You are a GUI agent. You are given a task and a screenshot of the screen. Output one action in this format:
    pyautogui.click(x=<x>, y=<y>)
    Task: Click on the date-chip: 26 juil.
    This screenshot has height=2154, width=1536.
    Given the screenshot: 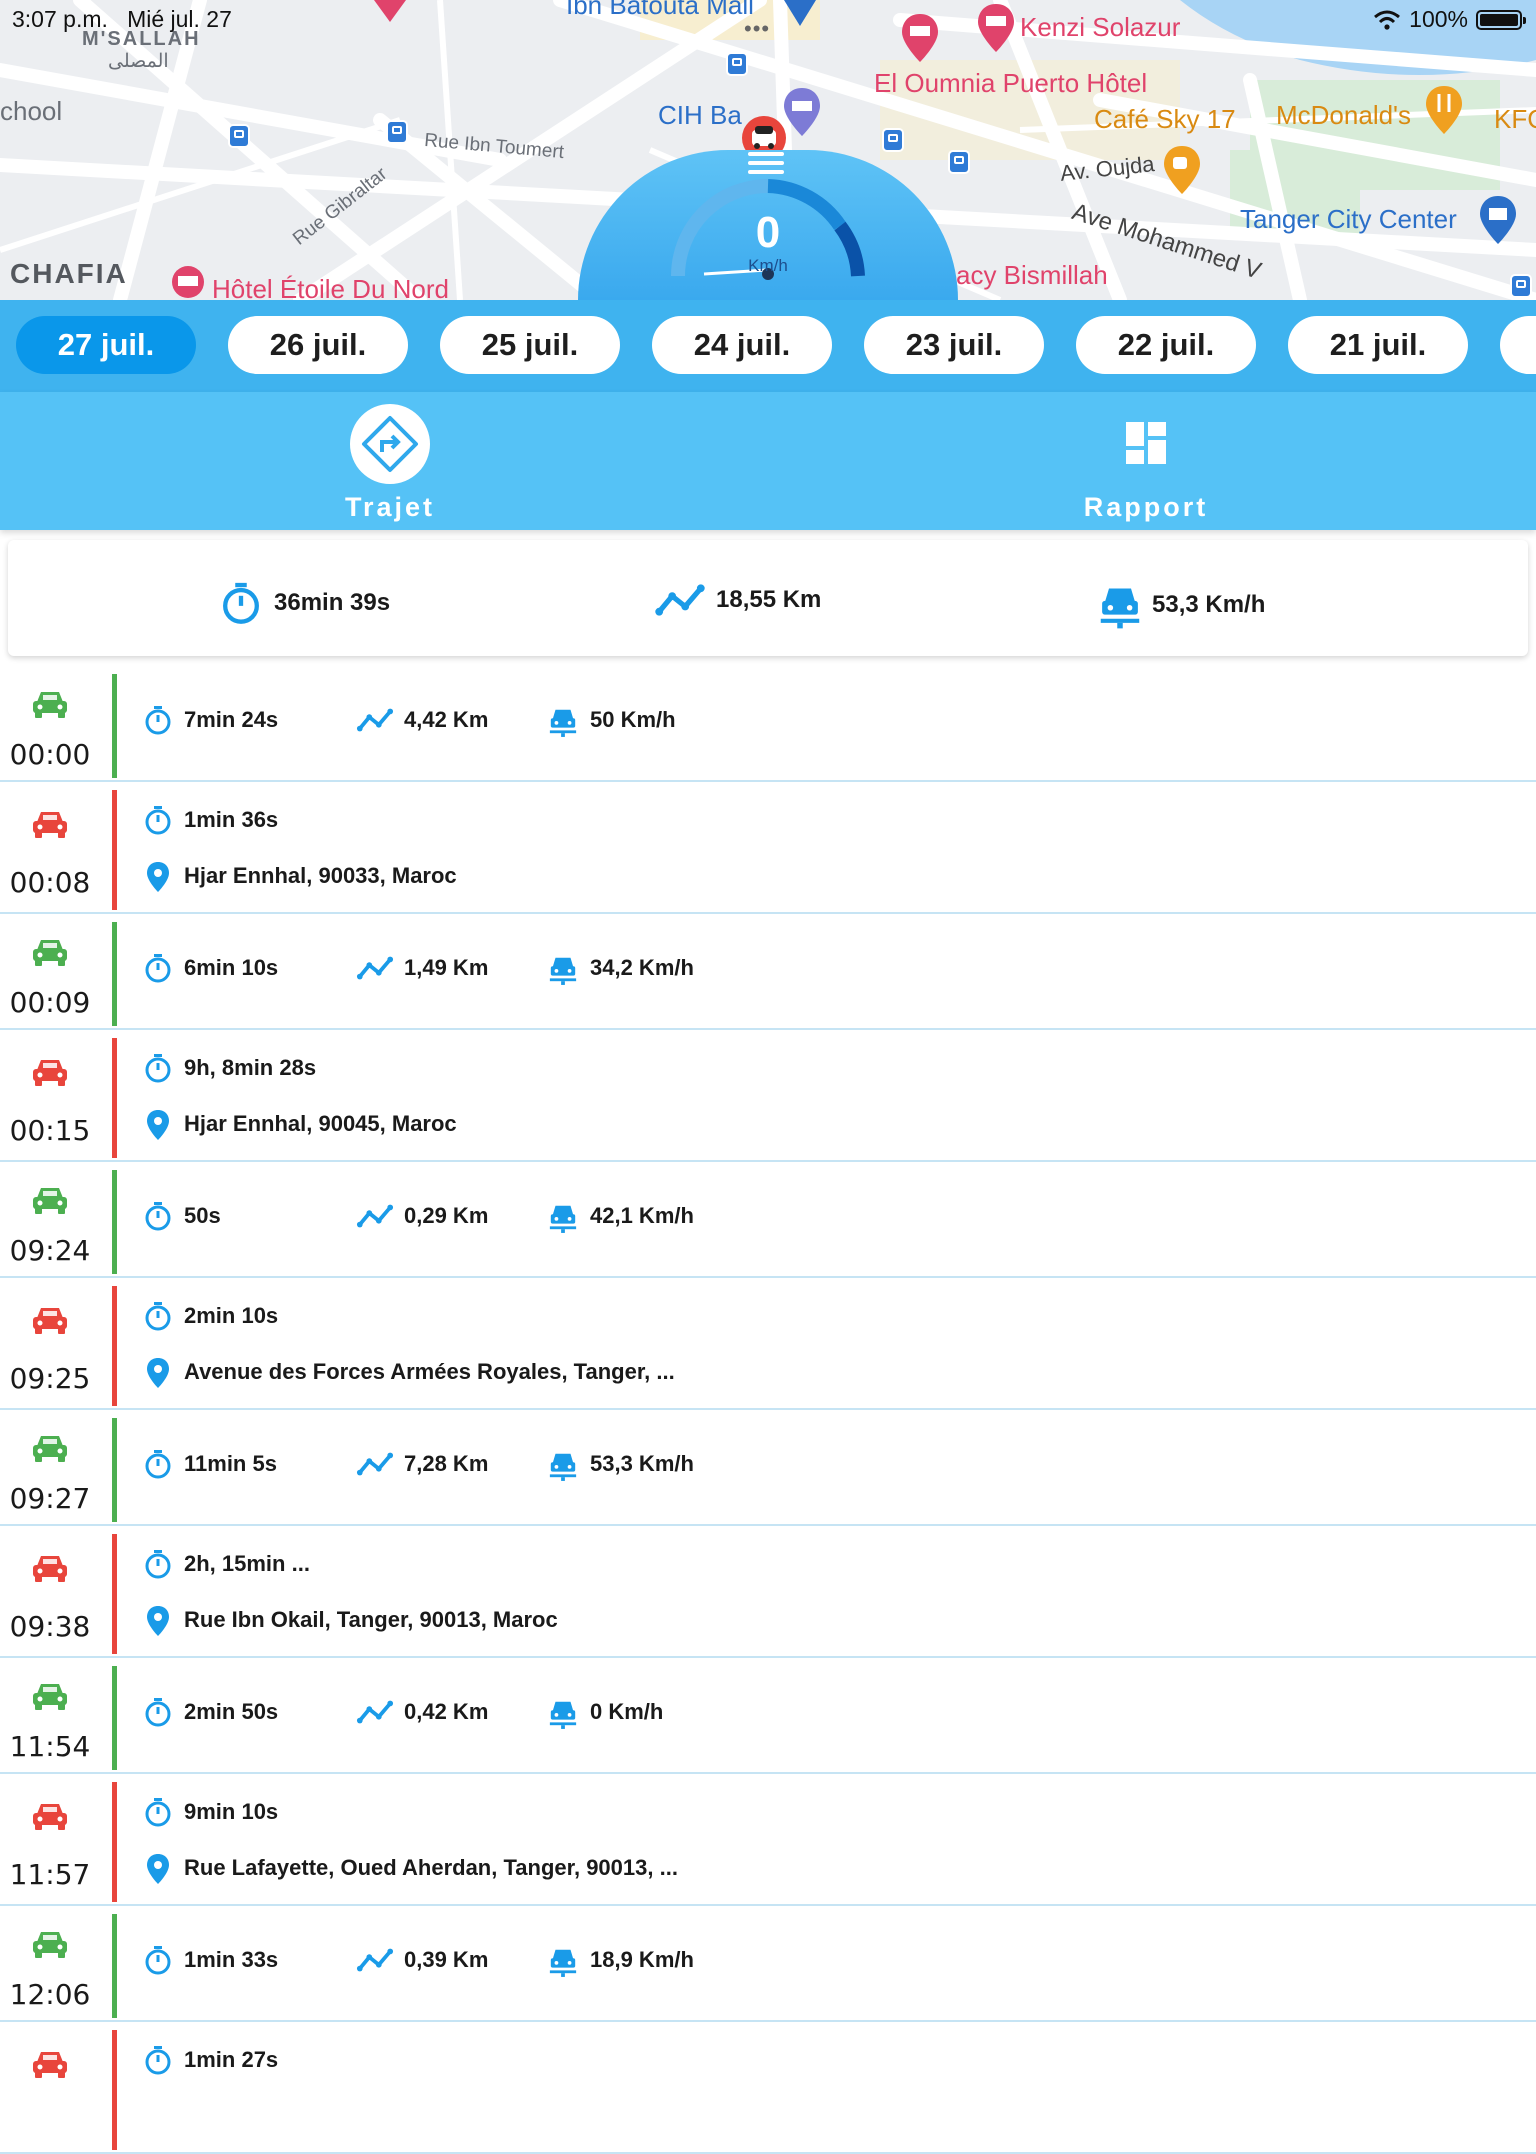 What is the action you would take?
    pyautogui.click(x=318, y=345)
    